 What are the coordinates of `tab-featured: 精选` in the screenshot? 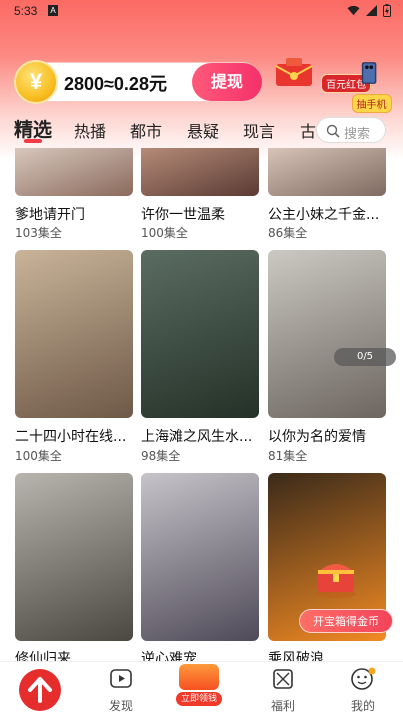 It's located at (33, 128).